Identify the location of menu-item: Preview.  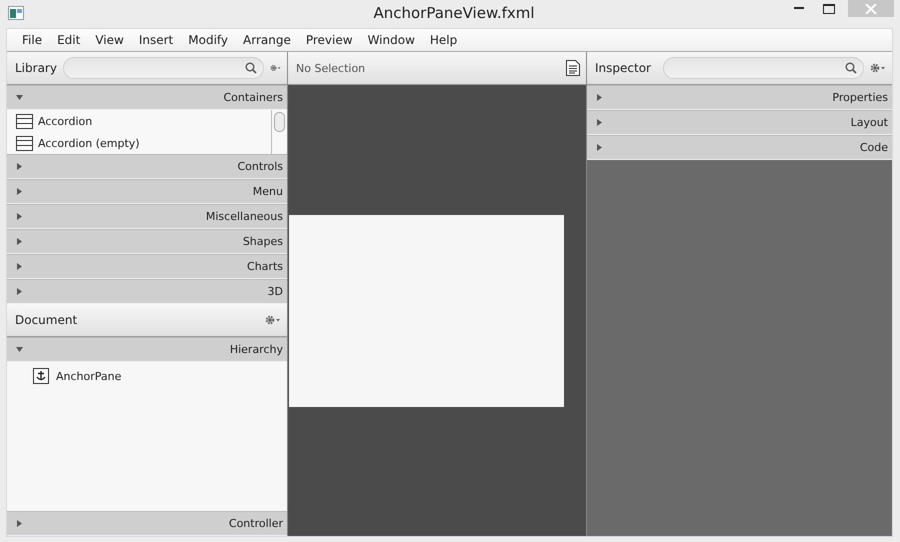
(331, 40).